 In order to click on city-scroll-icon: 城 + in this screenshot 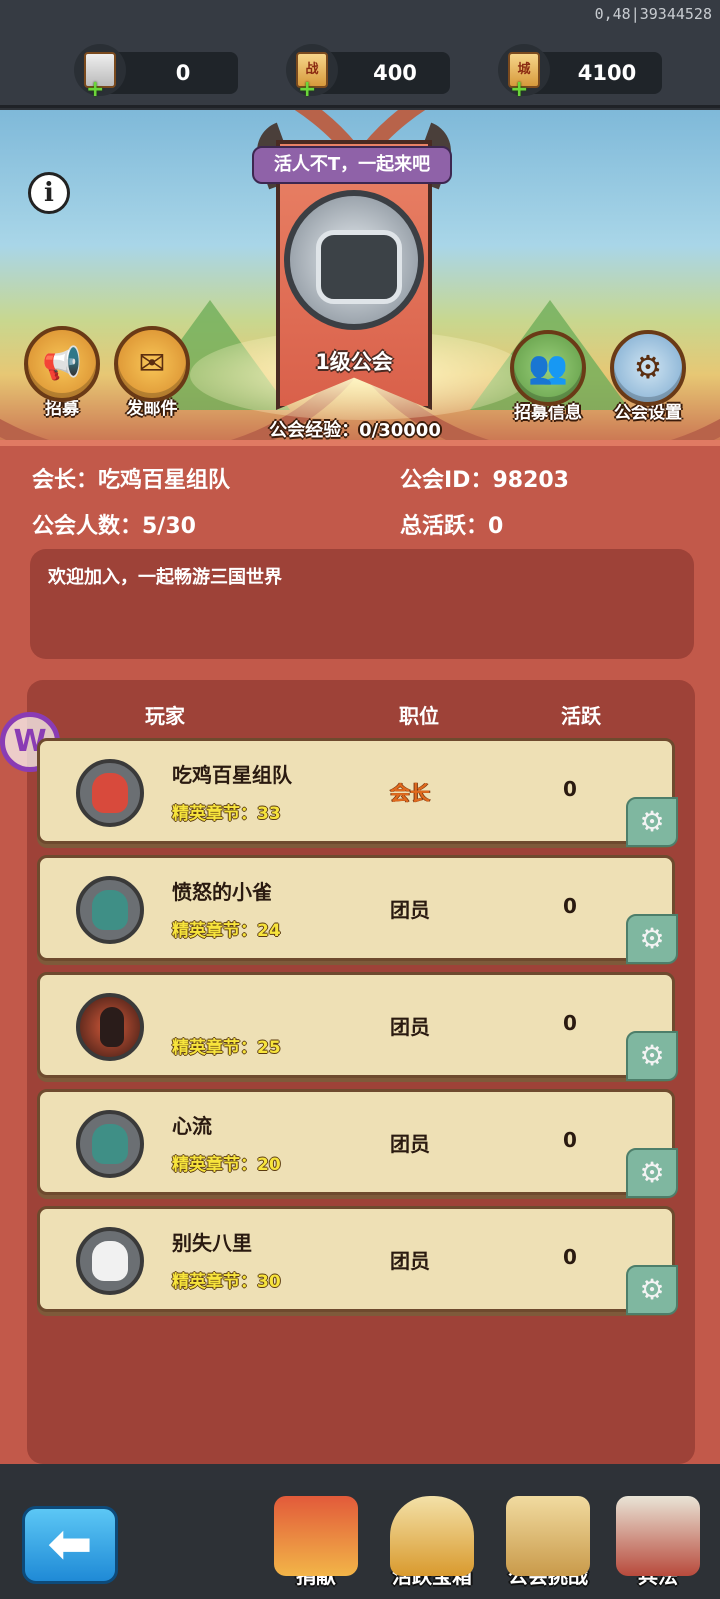, I will do `click(524, 73)`.